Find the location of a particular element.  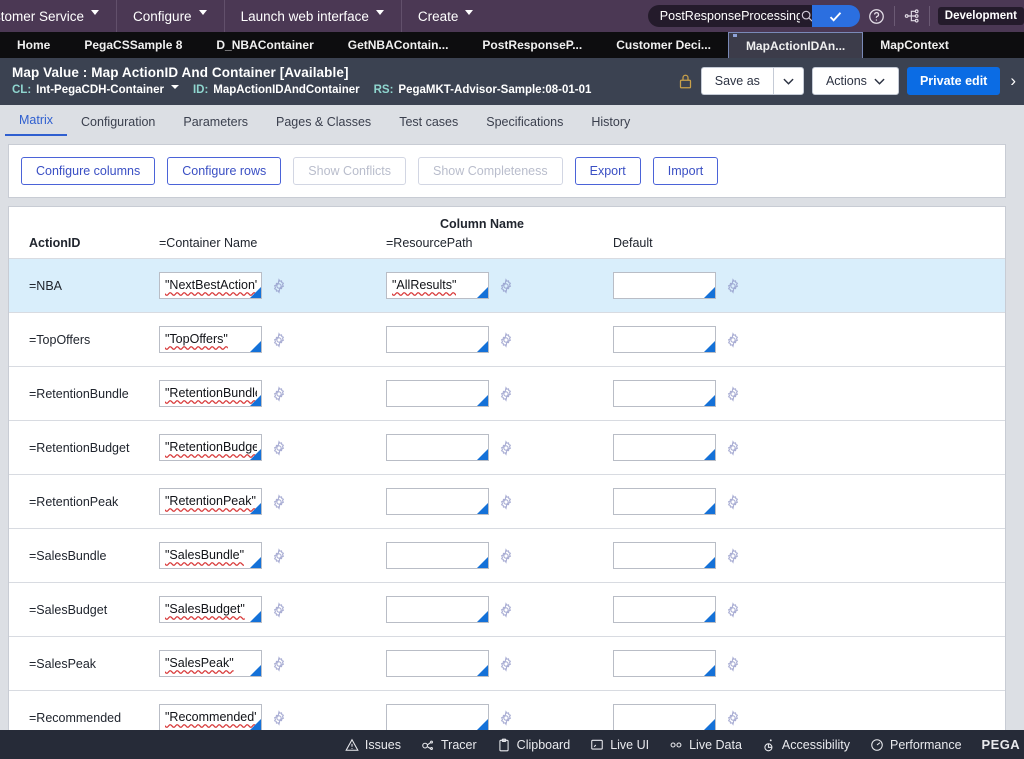

page-scrollbar is located at coordinates (1019, 447).